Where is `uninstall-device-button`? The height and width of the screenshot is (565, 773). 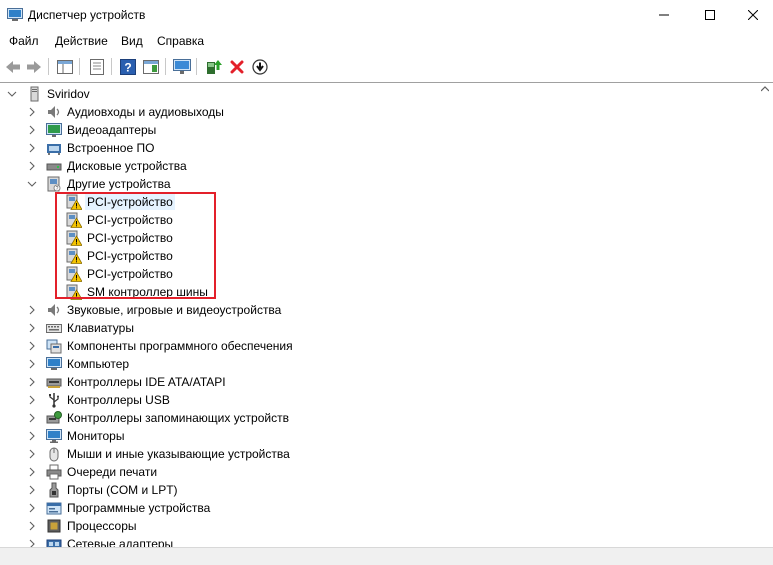
uninstall-device-button is located at coordinates (236, 66).